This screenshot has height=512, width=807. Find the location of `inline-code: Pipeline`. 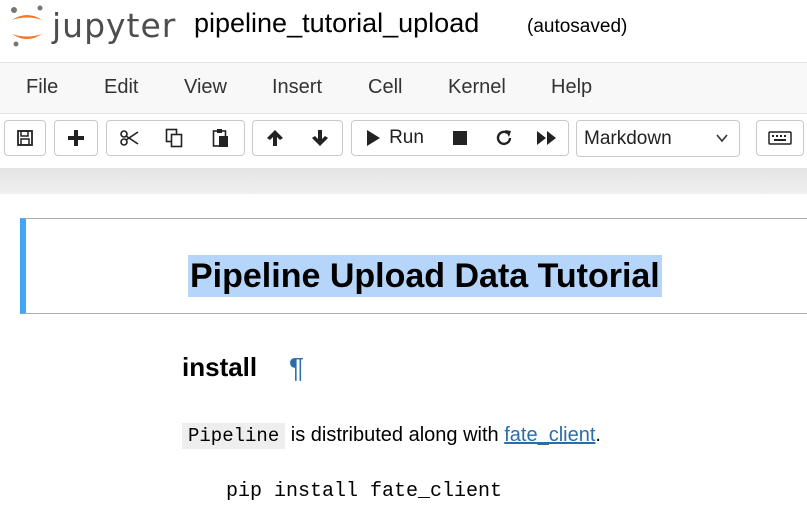

inline-code: Pipeline is located at coordinates (234, 436).